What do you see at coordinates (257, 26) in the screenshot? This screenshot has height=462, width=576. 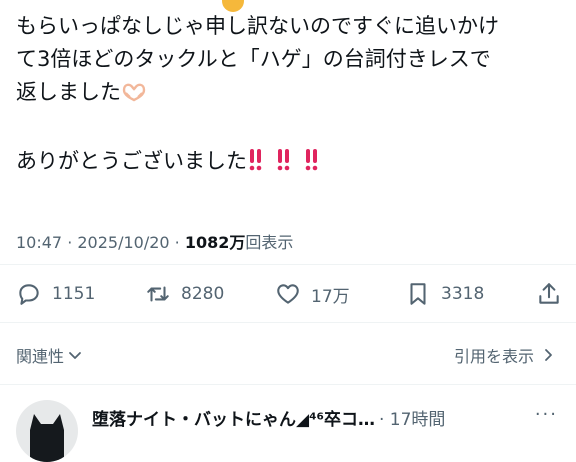 I see `tweet-line-1: もらいっぱなしじゃ申し訳ないのですぐに追いかけ` at bounding box center [257, 26].